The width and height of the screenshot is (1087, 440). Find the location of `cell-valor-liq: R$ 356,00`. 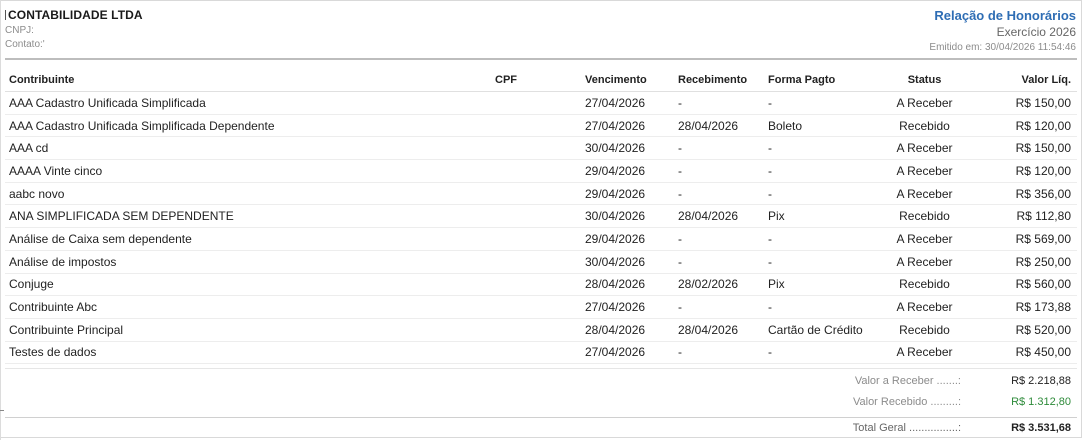

cell-valor-liq: R$ 356,00 is located at coordinates (1024, 194).